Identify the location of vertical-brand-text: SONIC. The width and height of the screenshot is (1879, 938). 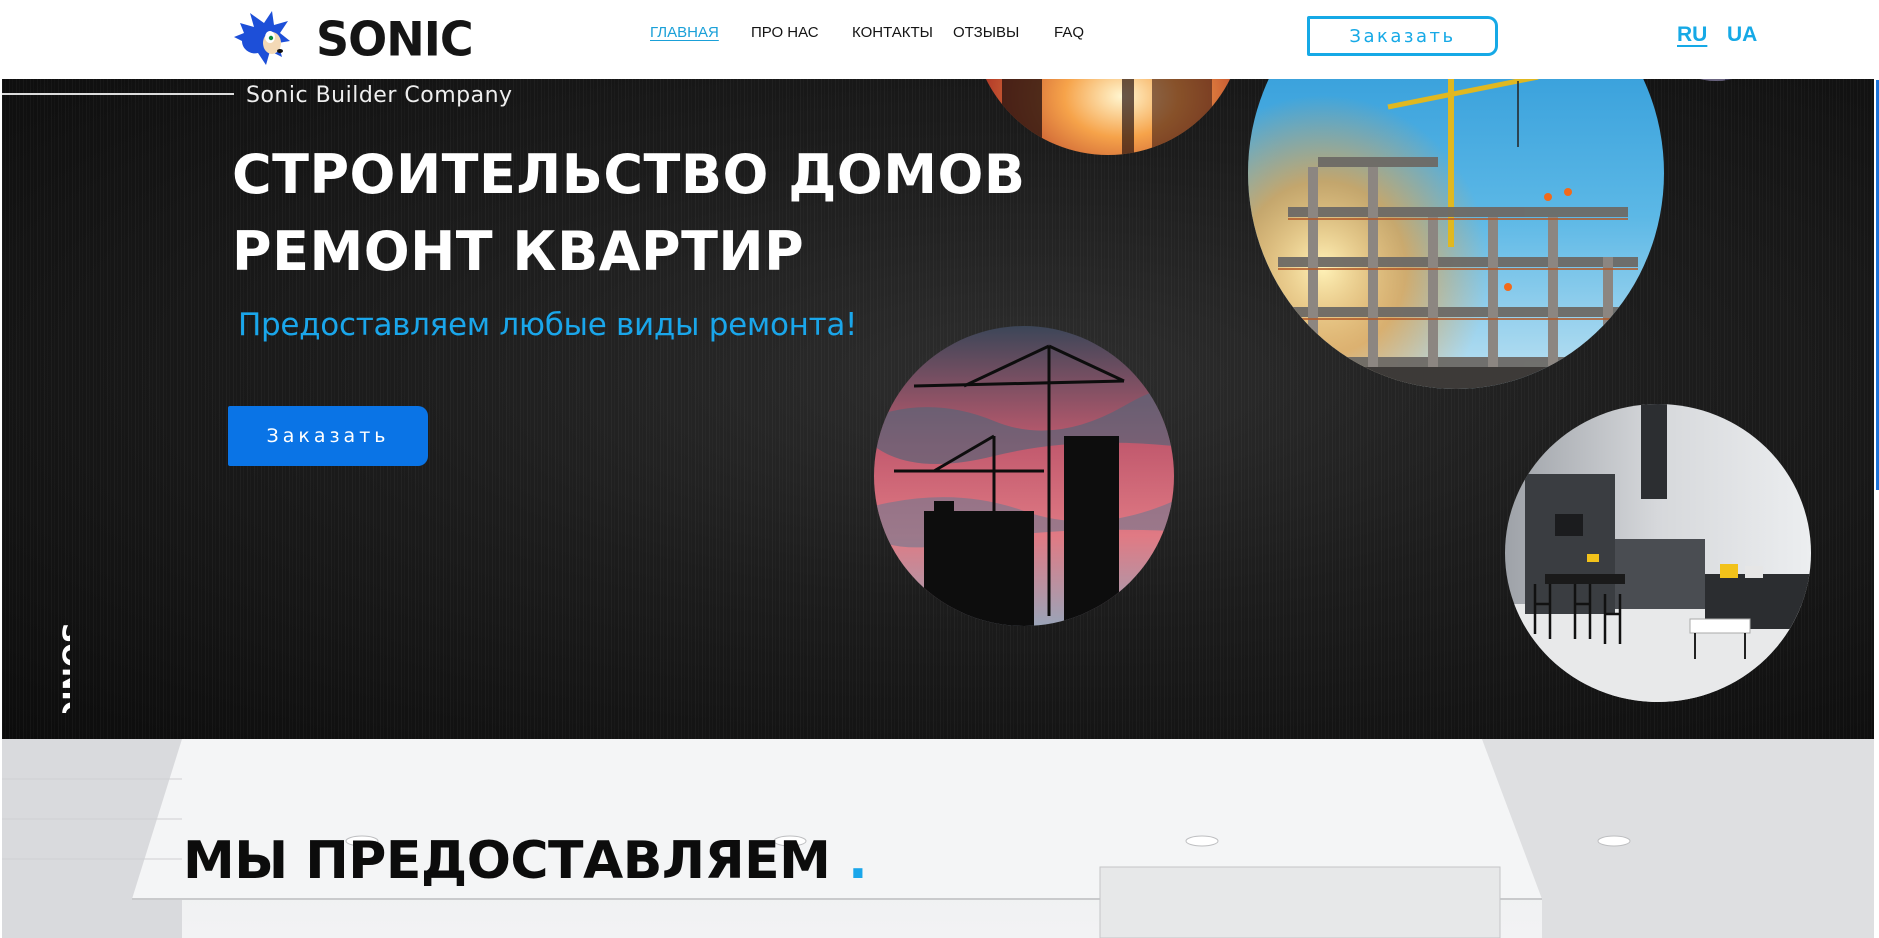
(63, 668).